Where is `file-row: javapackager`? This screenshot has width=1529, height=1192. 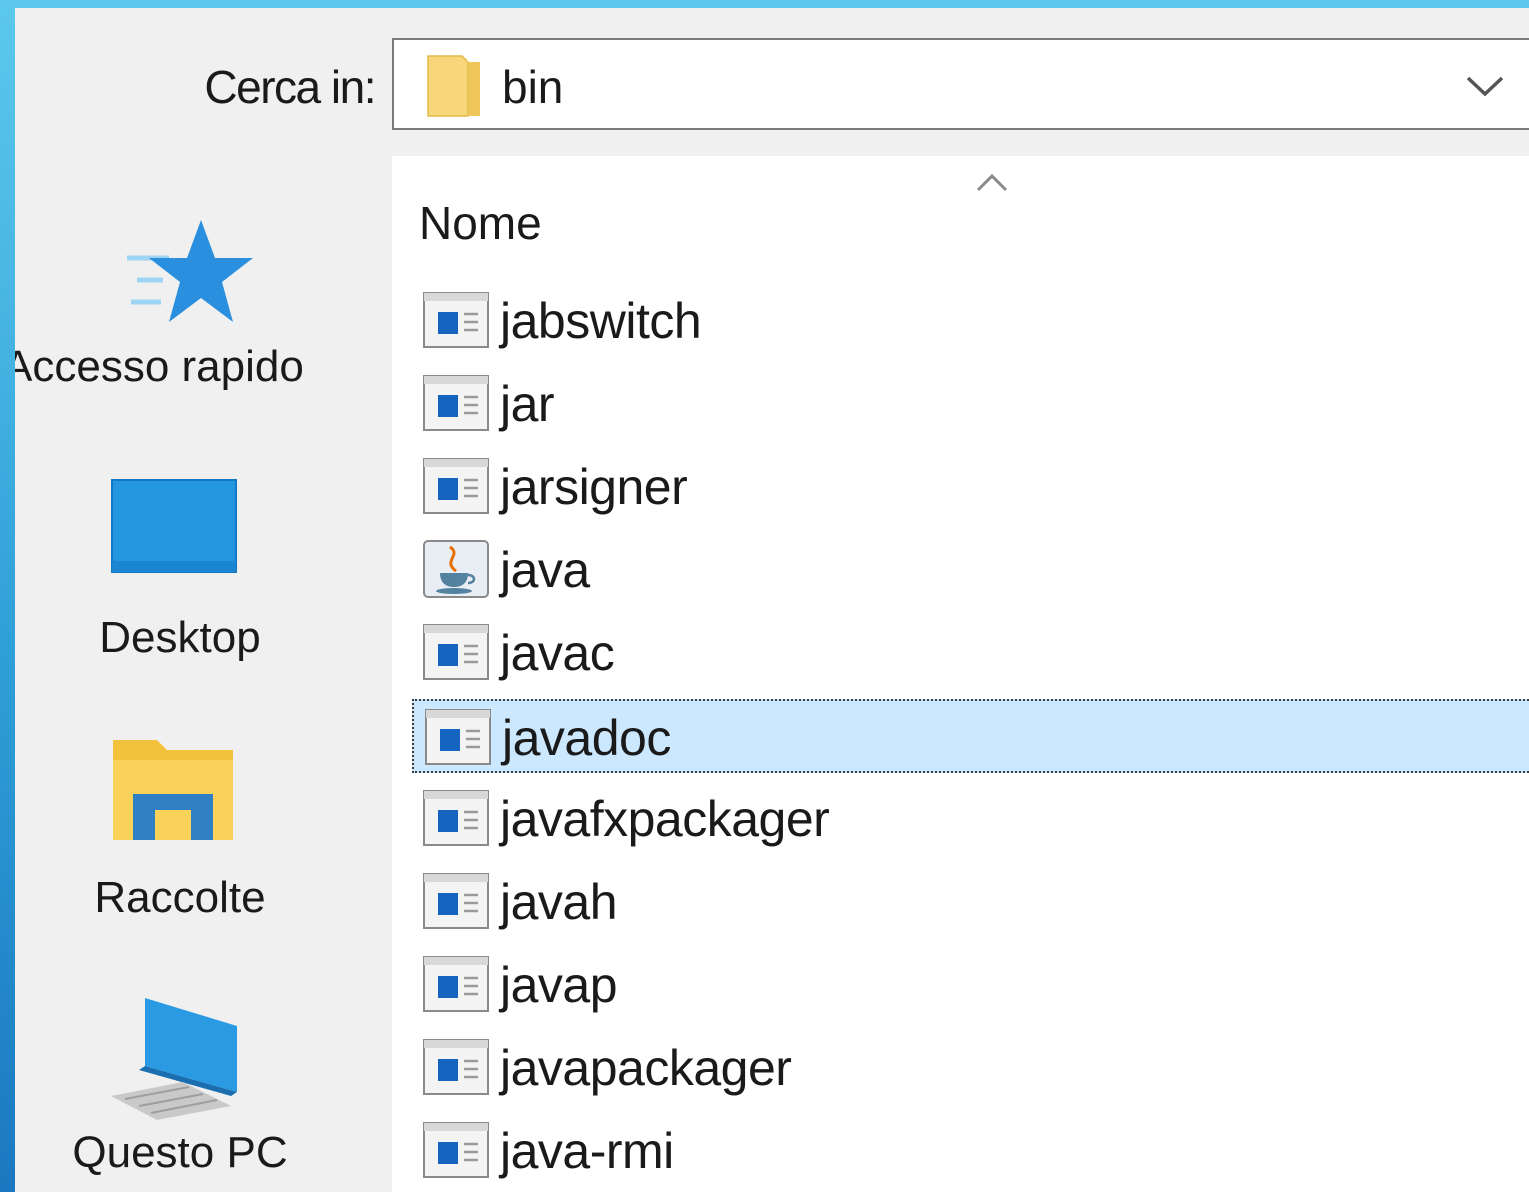 file-row: javapackager is located at coordinates (970, 1068).